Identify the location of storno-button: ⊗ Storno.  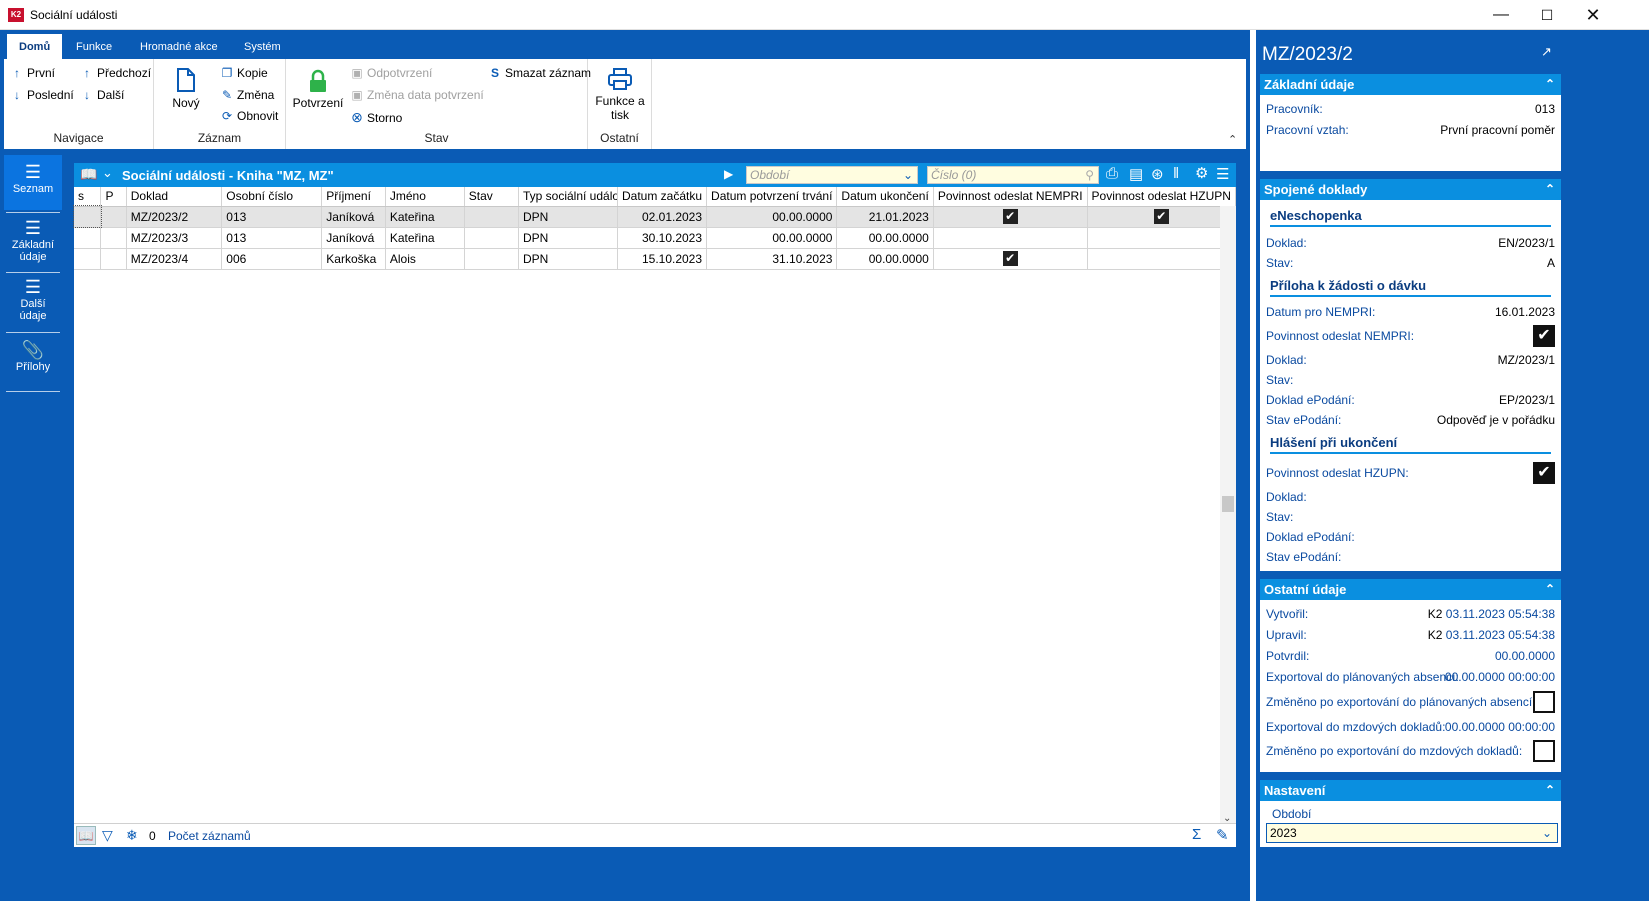
(376, 117).